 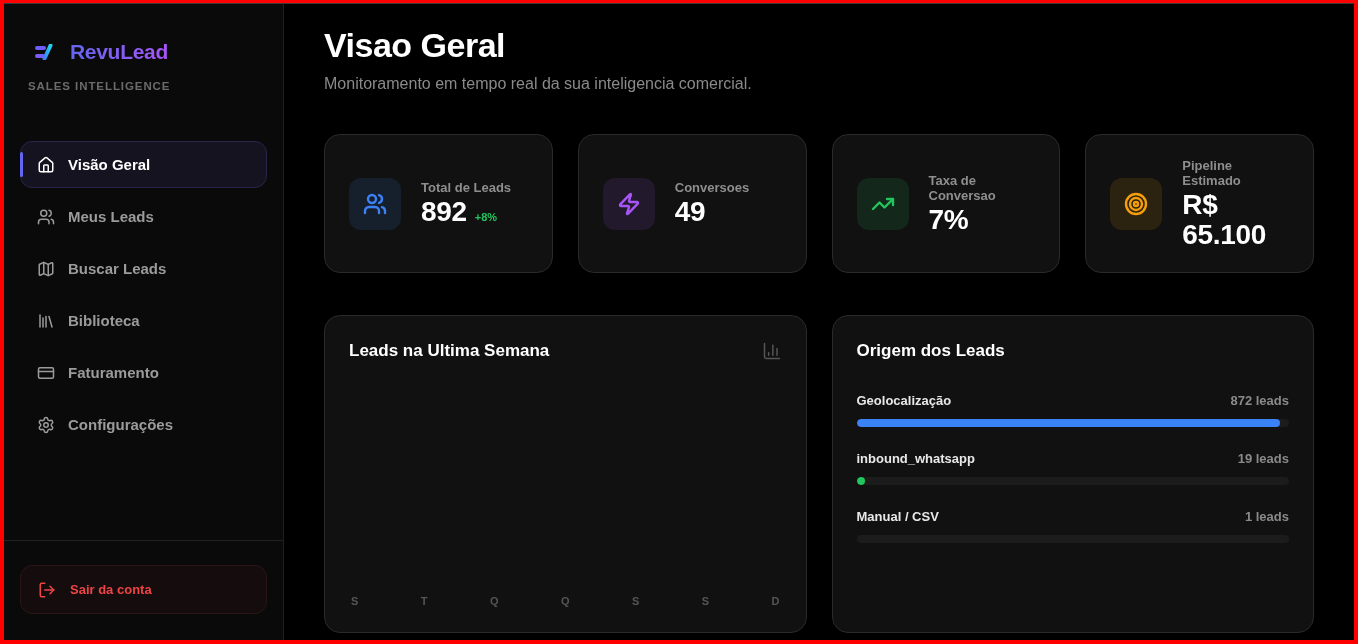 What do you see at coordinates (46, 268) in the screenshot?
I see `map-icon` at bounding box center [46, 268].